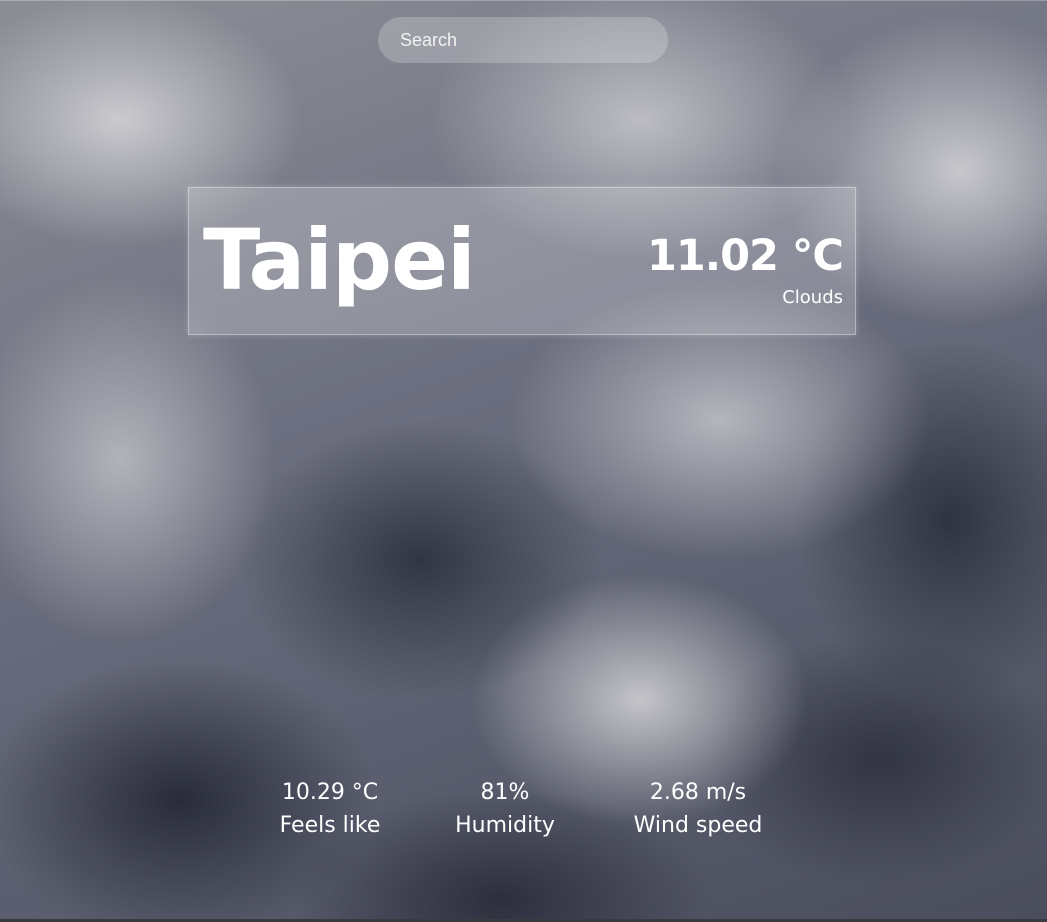 This screenshot has width=1047, height=922. Describe the element at coordinates (745, 256) in the screenshot. I see `current-temperature: 11.02 °C` at that location.